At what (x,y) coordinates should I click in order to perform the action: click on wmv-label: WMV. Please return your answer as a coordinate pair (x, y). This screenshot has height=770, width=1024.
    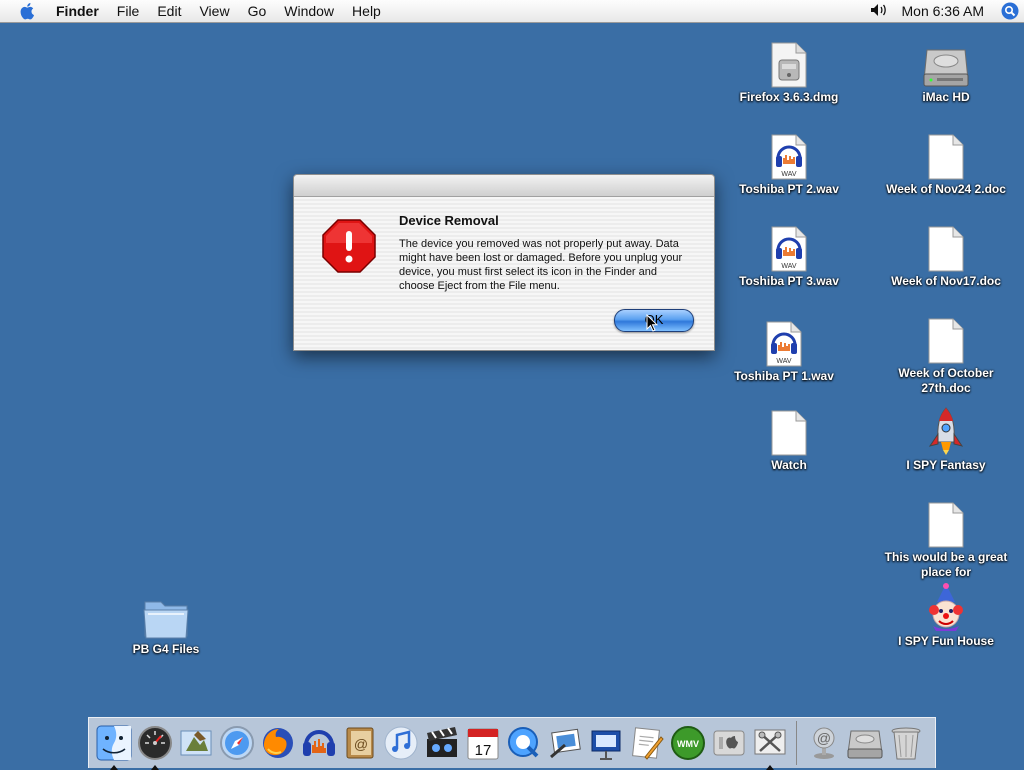
    Looking at the image, I should click on (688, 744).